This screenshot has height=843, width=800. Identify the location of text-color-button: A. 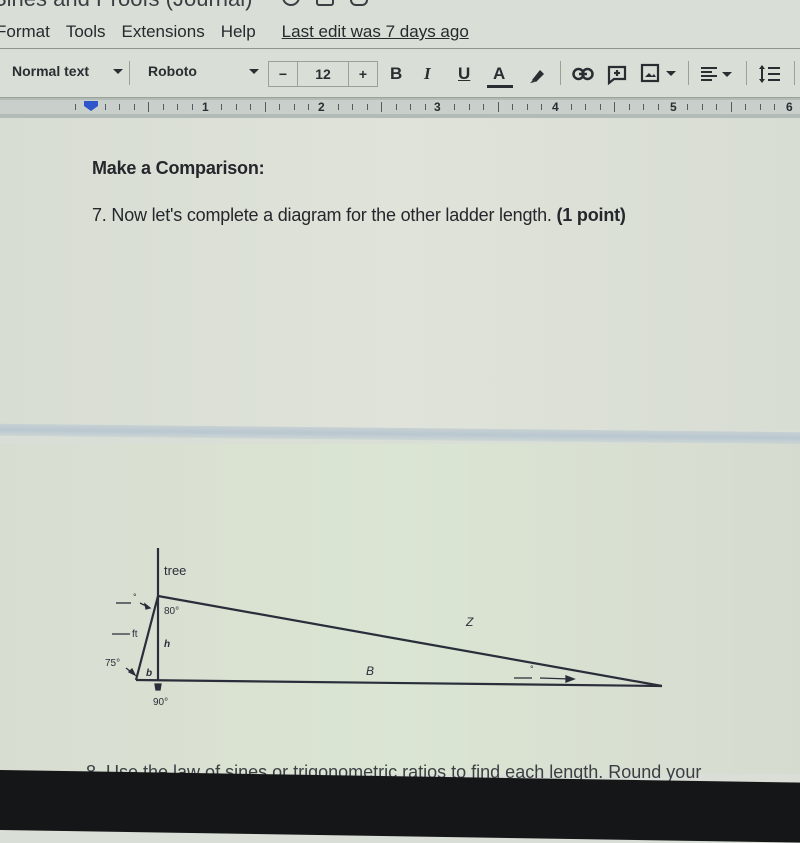
(500, 75).